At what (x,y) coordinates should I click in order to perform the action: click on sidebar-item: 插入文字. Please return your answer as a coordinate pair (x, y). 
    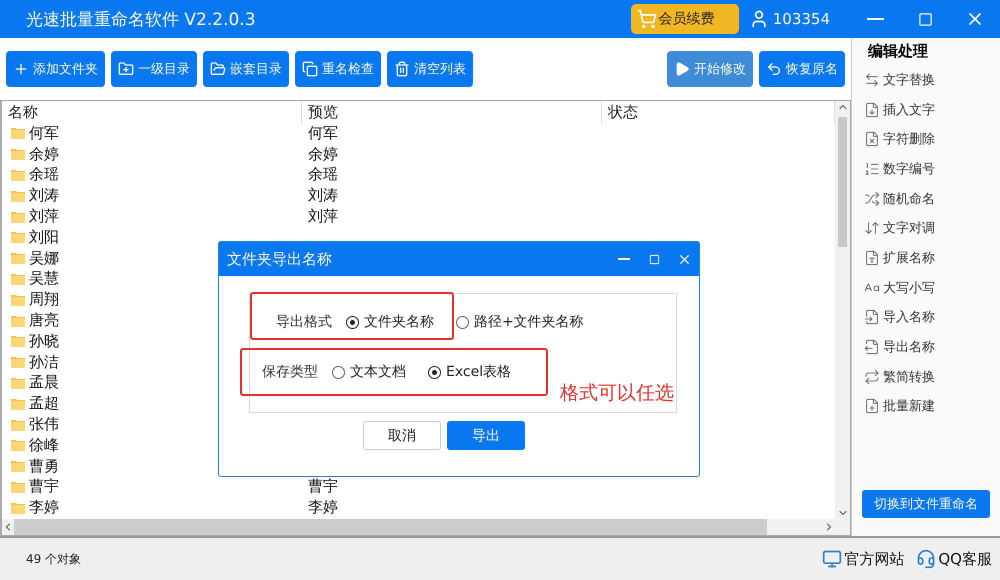
    Looking at the image, I should click on (926, 109).